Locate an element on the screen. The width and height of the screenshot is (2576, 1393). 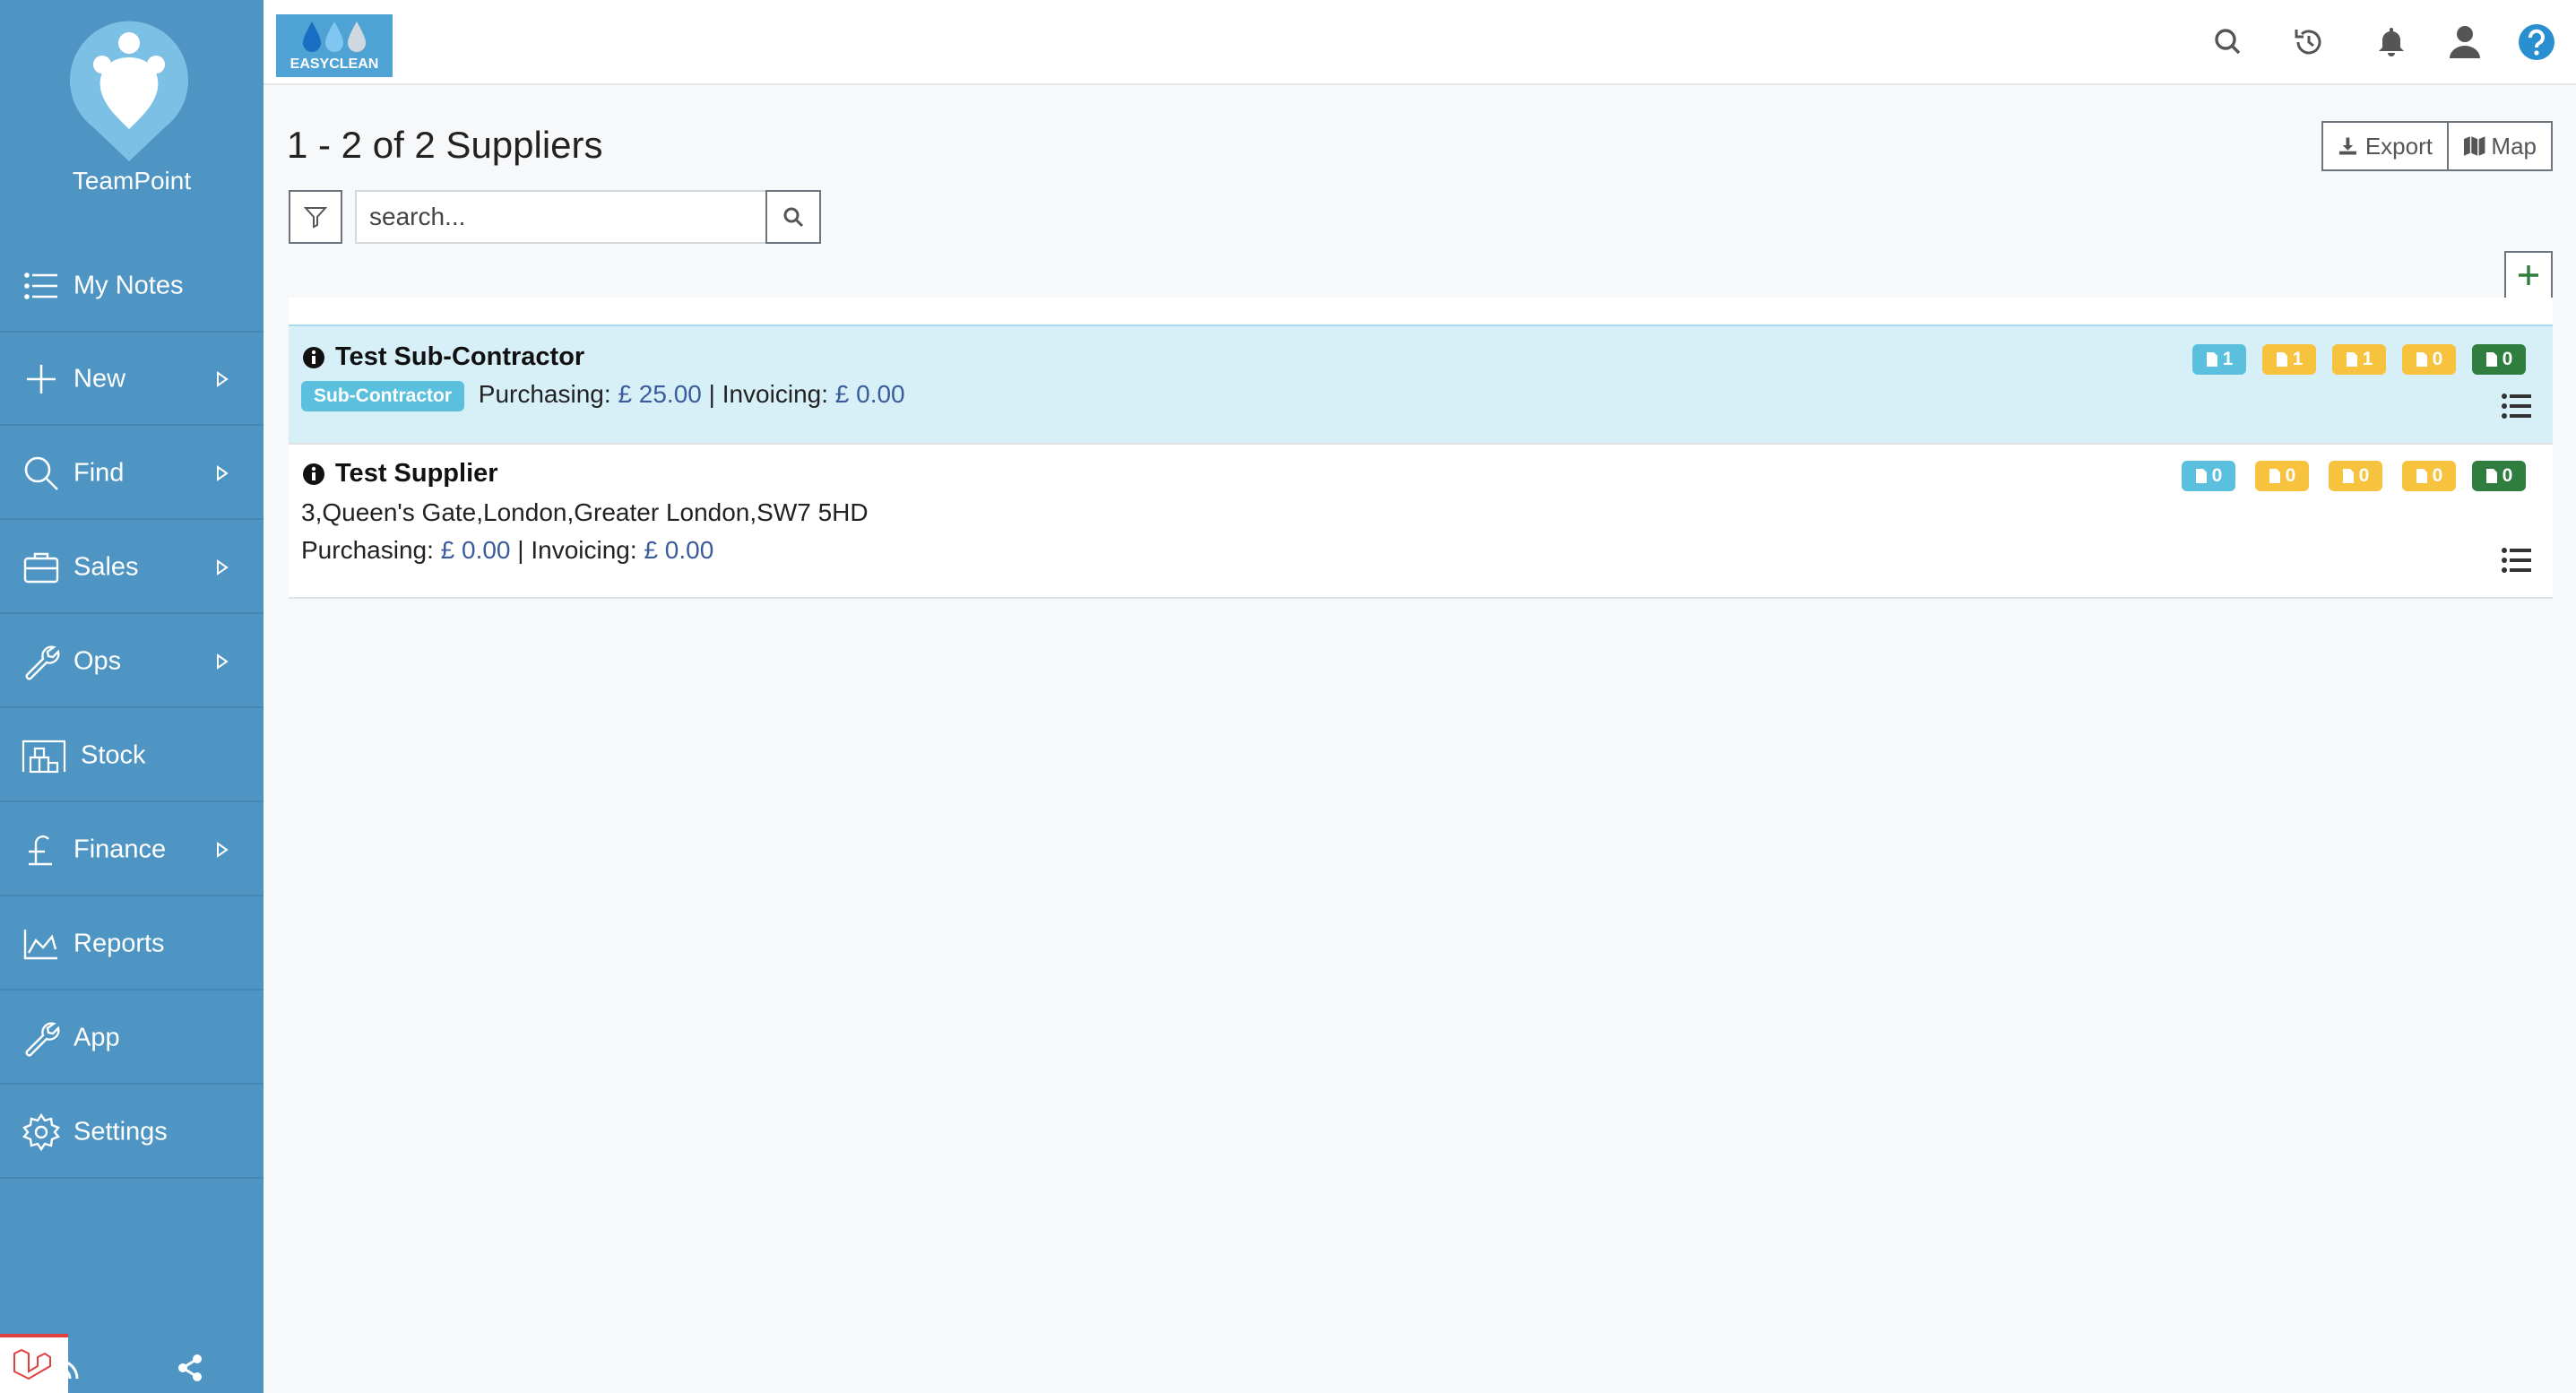
sidebar-item-sales: Sales is located at coordinates (132, 568).